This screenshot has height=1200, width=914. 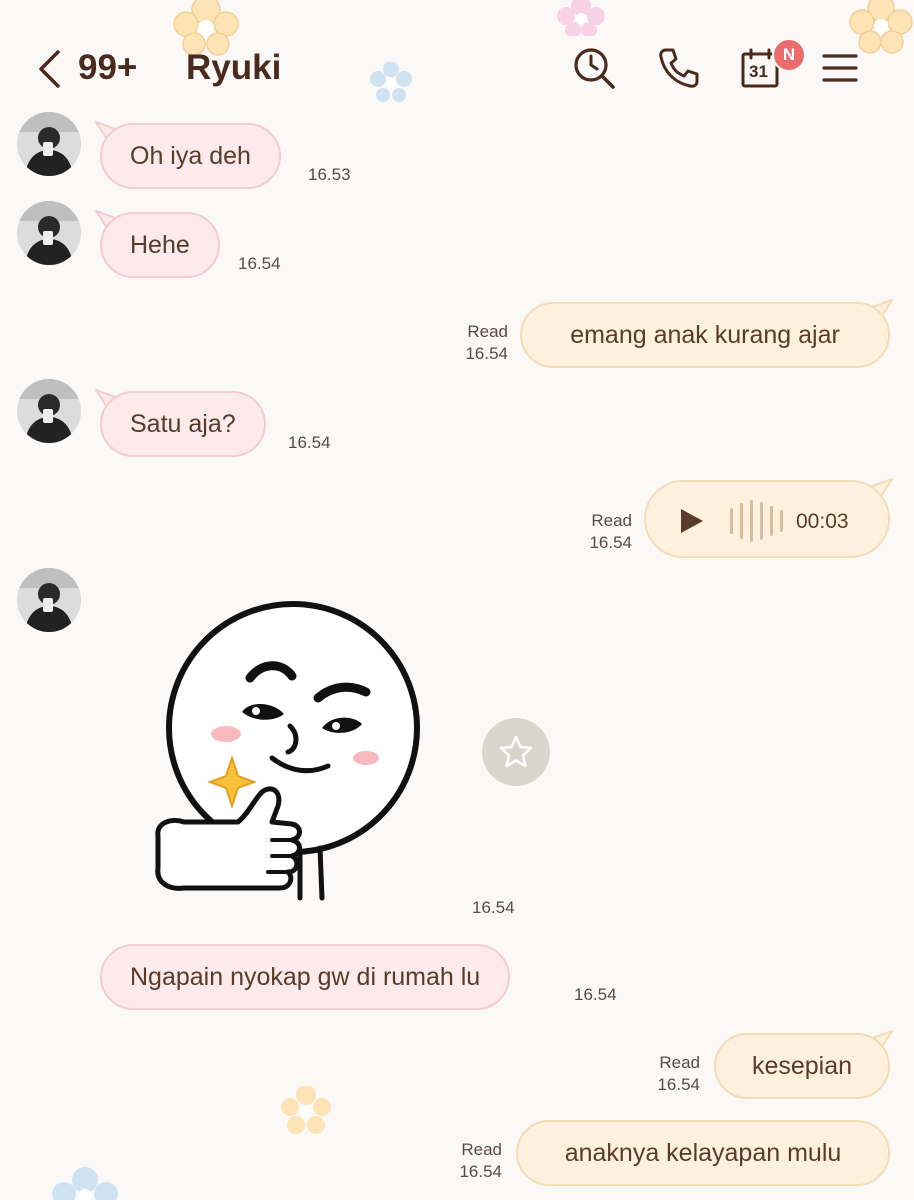 What do you see at coordinates (190, 156) in the screenshot?
I see `incoming-message: Oh iya deh` at bounding box center [190, 156].